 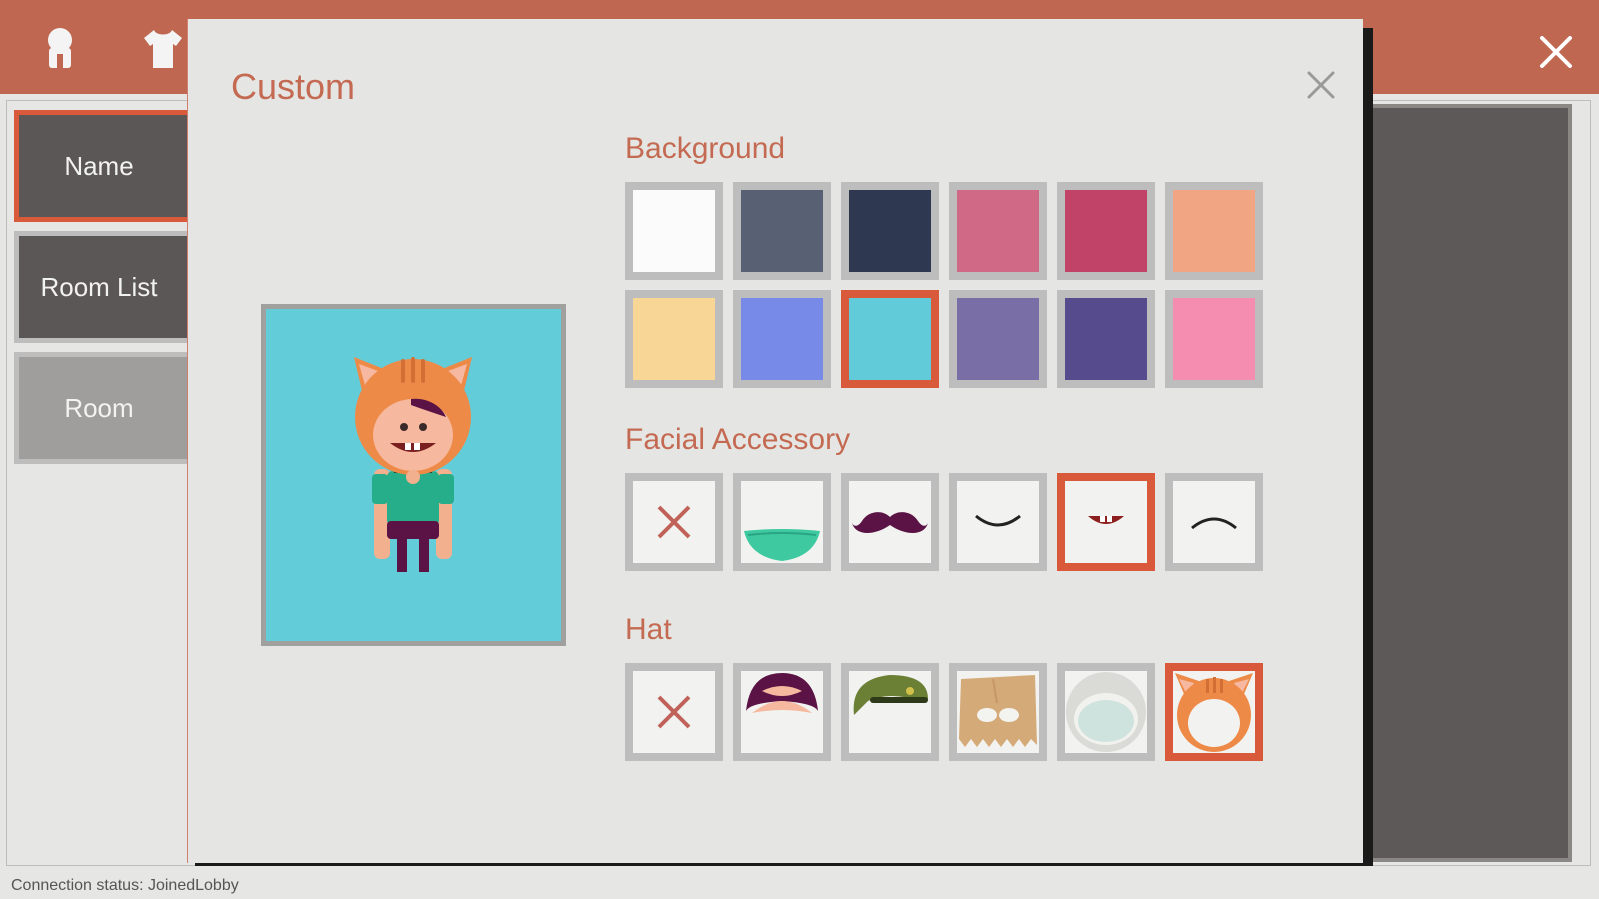 I want to click on right-panel, so click(x=1466, y=483).